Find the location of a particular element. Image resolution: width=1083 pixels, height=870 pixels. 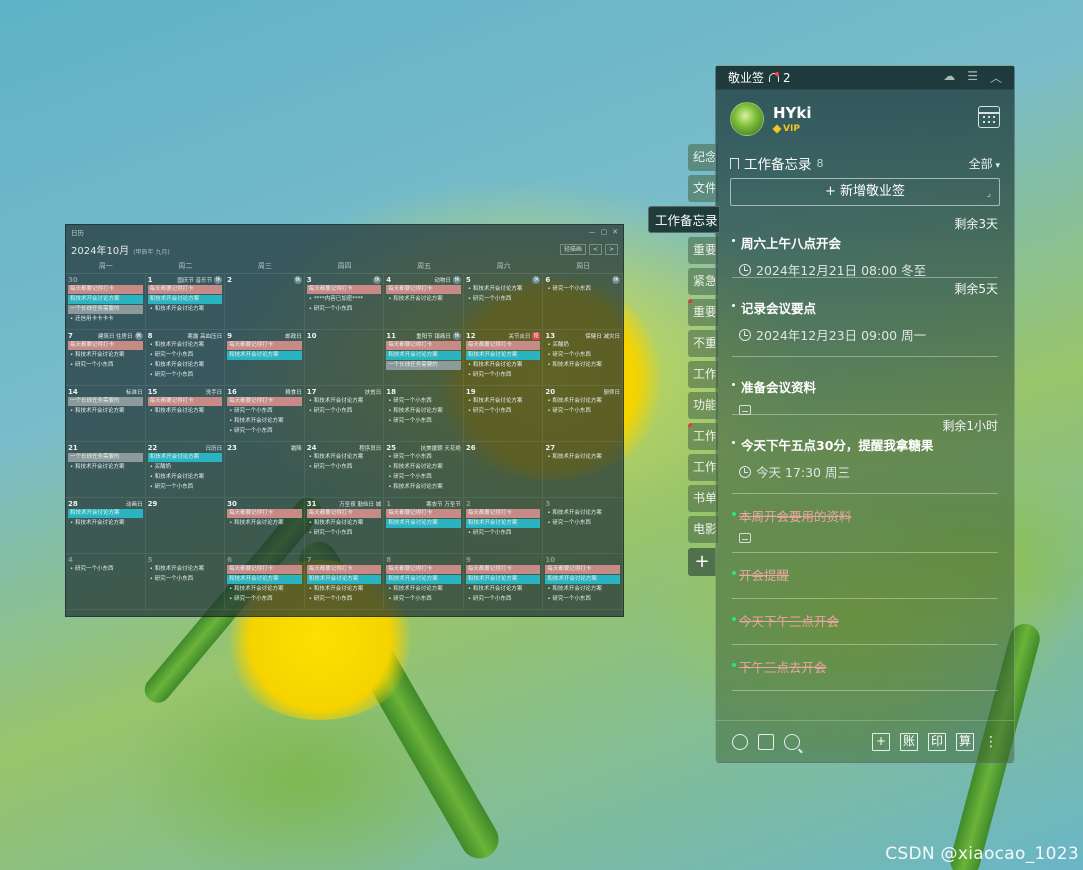

calendar-day-cell: 26 is located at coordinates (503, 470).